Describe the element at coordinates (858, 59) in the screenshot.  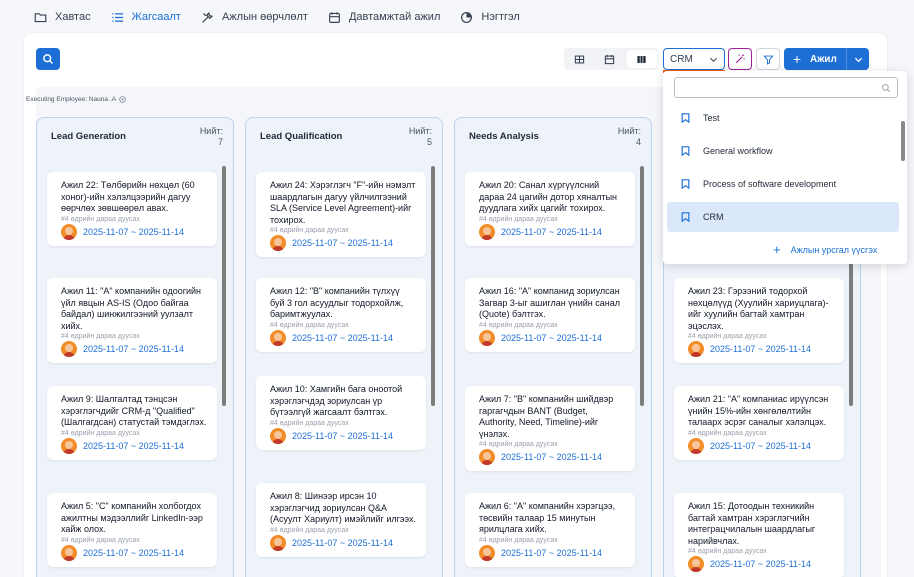
I see `add-task-menu-button` at that location.